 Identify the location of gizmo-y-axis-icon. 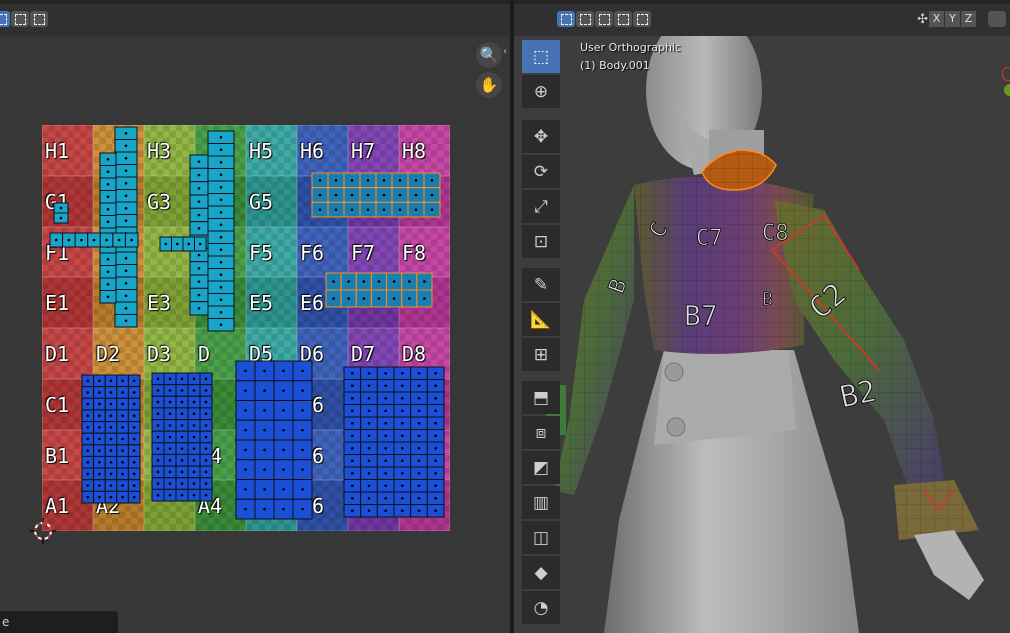
(1007, 90).